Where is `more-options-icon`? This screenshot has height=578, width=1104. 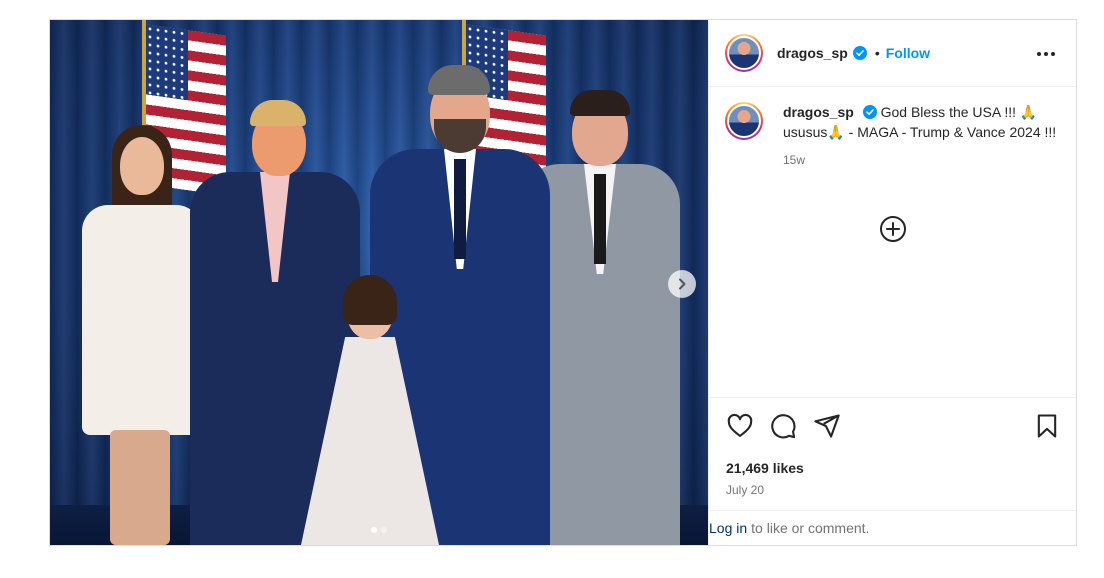
more-options-icon is located at coordinates (1046, 56).